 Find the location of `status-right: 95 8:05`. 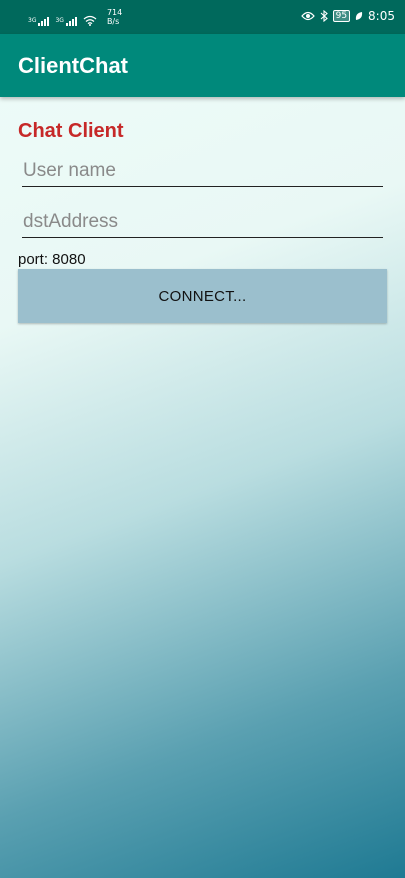

status-right: 95 8:05 is located at coordinates (347, 16).